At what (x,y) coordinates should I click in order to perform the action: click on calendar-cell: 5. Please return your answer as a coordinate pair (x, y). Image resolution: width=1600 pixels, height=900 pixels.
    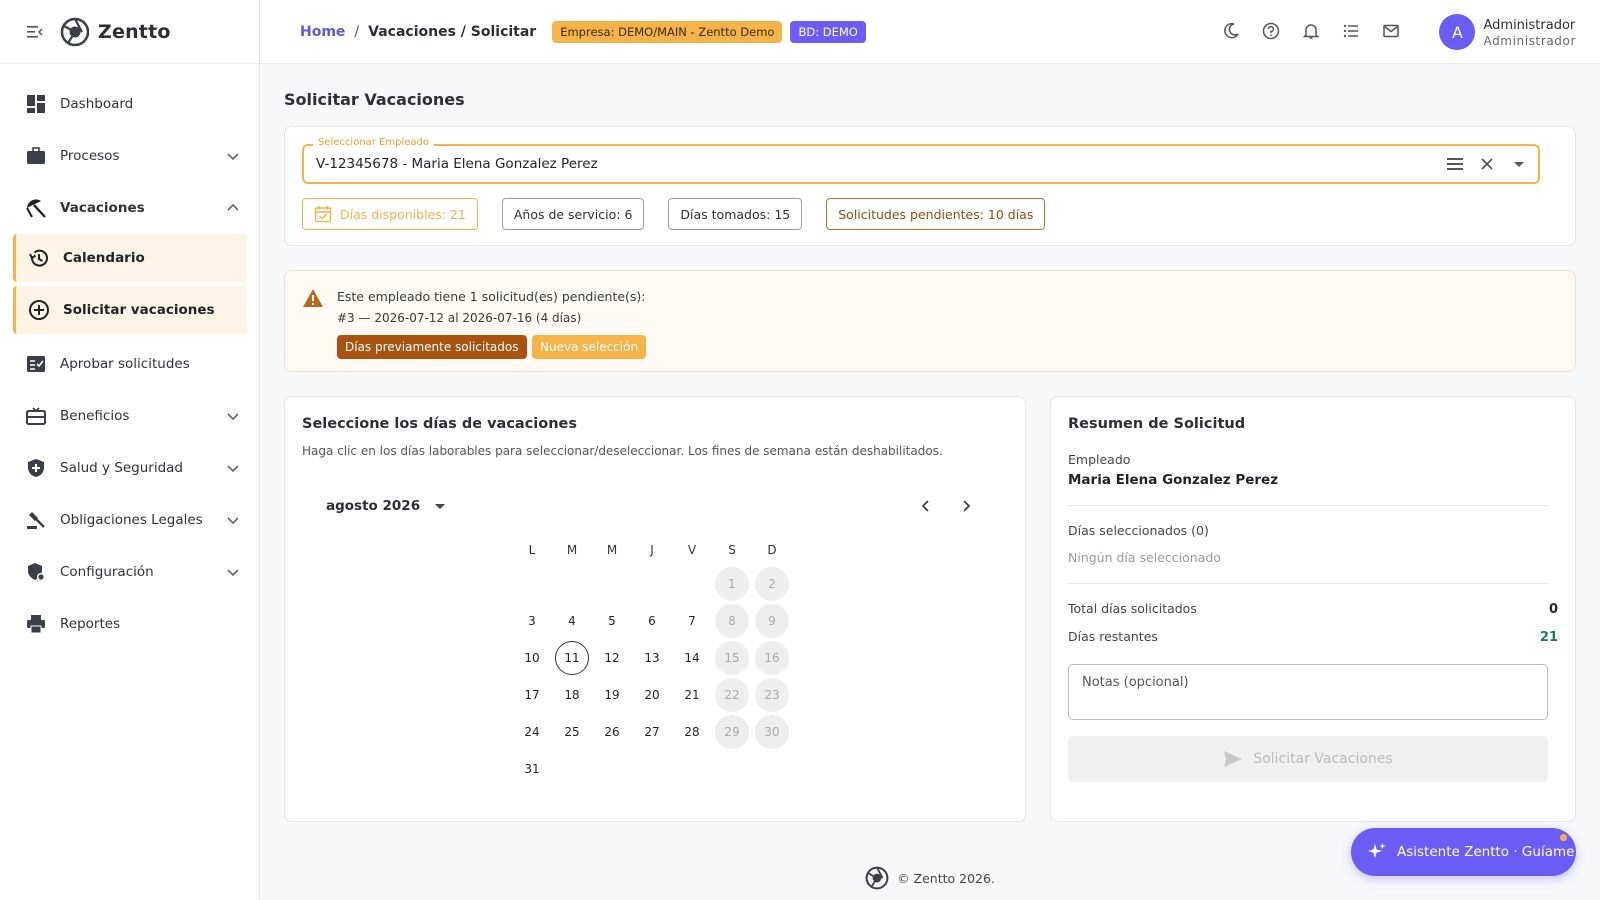
    Looking at the image, I should click on (612, 620).